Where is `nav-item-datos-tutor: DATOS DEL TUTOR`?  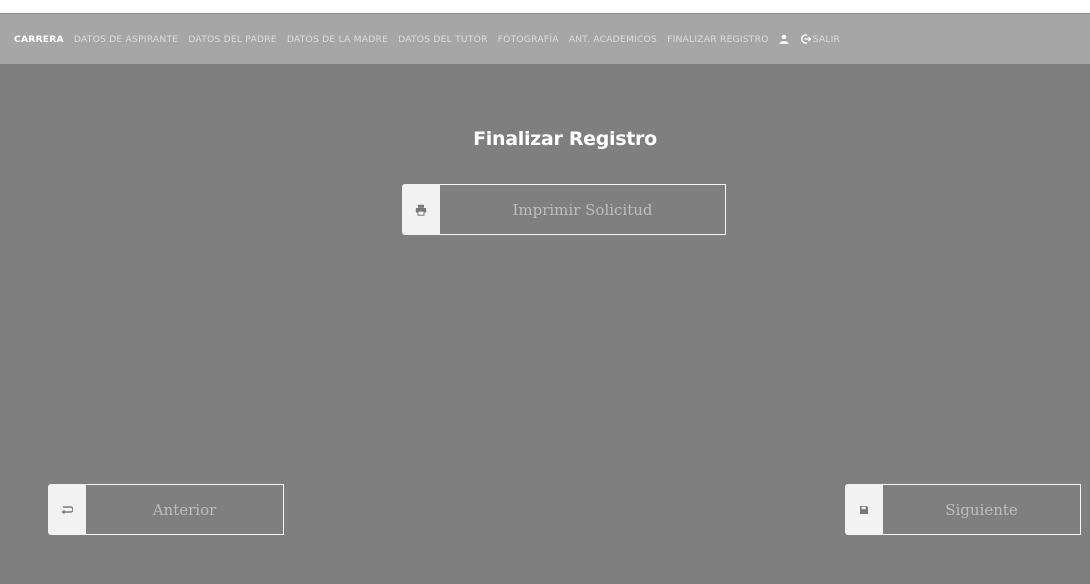 nav-item-datos-tutor: DATOS DEL TUTOR is located at coordinates (443, 39).